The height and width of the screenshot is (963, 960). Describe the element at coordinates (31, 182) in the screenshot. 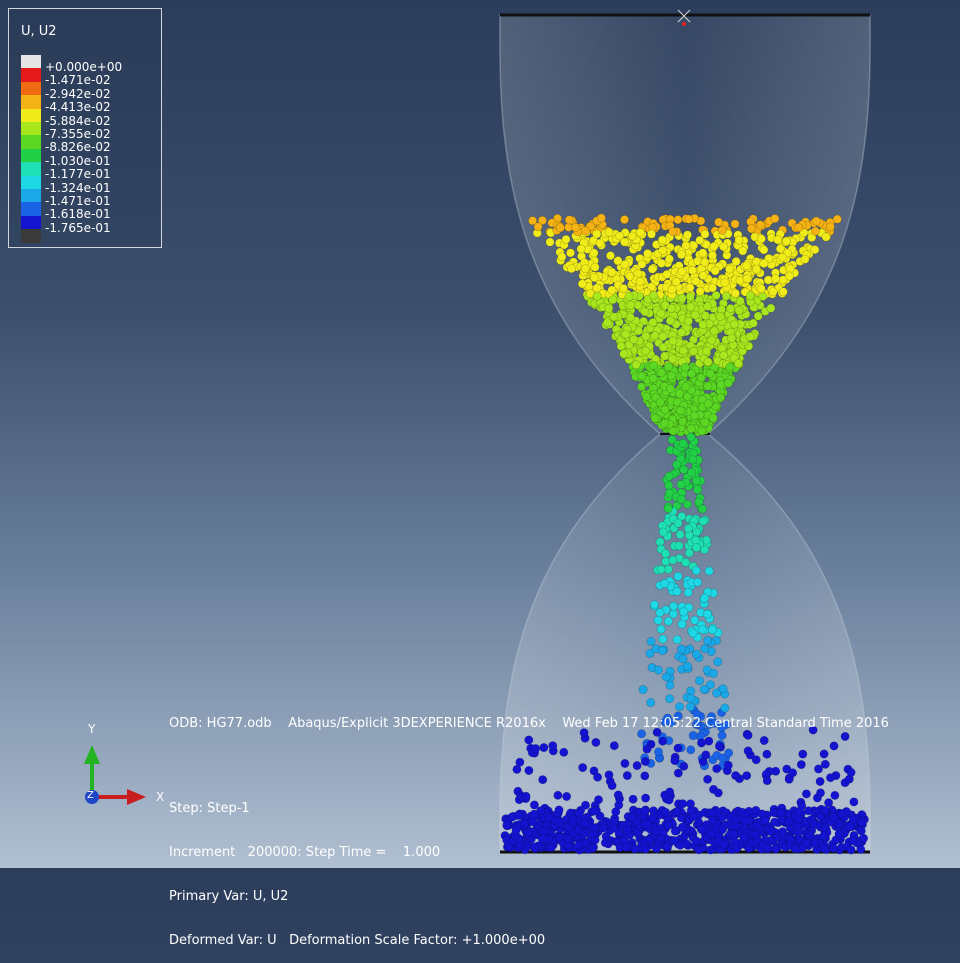

I see `legend-swatch` at that location.